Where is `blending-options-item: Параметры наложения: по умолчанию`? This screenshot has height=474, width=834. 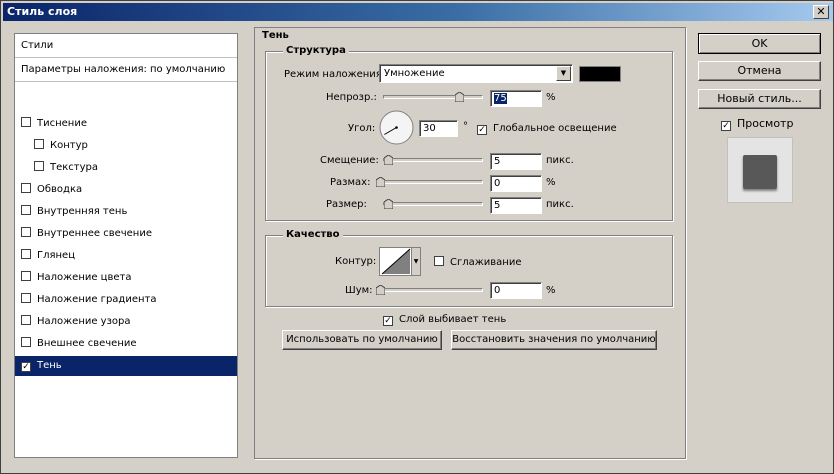
blending-options-item: Параметры наложения: по умолчанию is located at coordinates (126, 70).